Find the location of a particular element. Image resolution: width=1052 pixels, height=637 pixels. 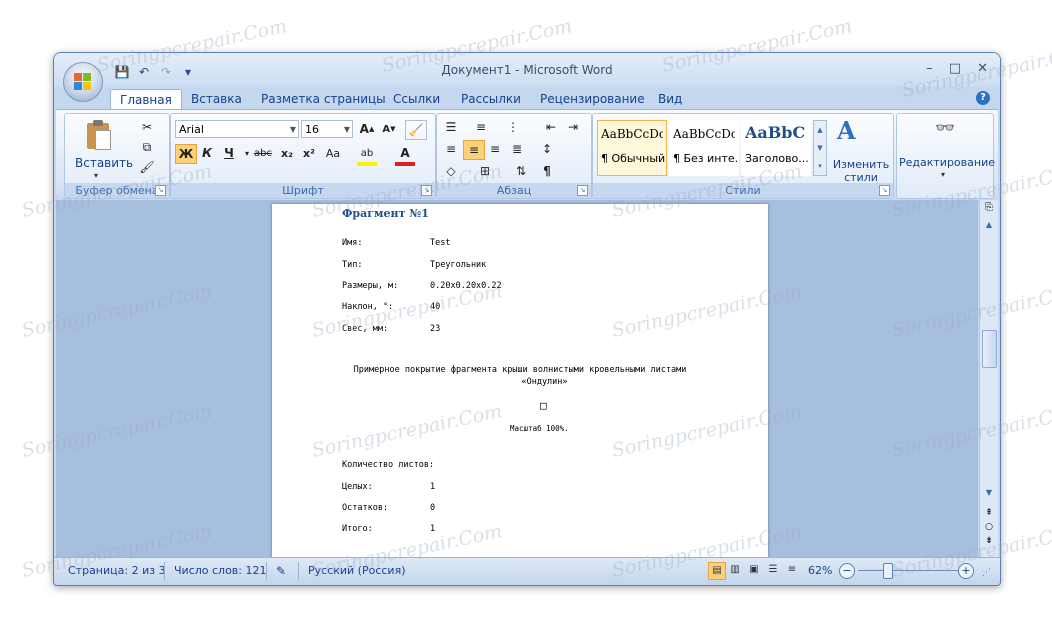

decrease-indent-icon: ⇤ is located at coordinates (551, 127).